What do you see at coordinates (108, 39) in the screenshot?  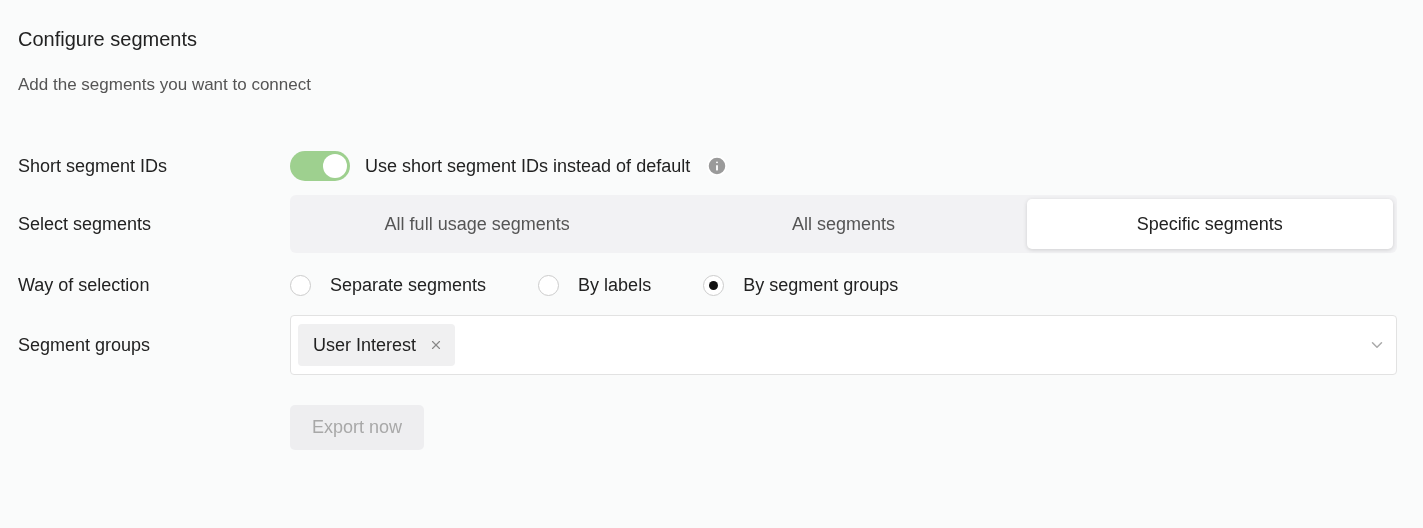 I see `section-title: Configure segments` at bounding box center [108, 39].